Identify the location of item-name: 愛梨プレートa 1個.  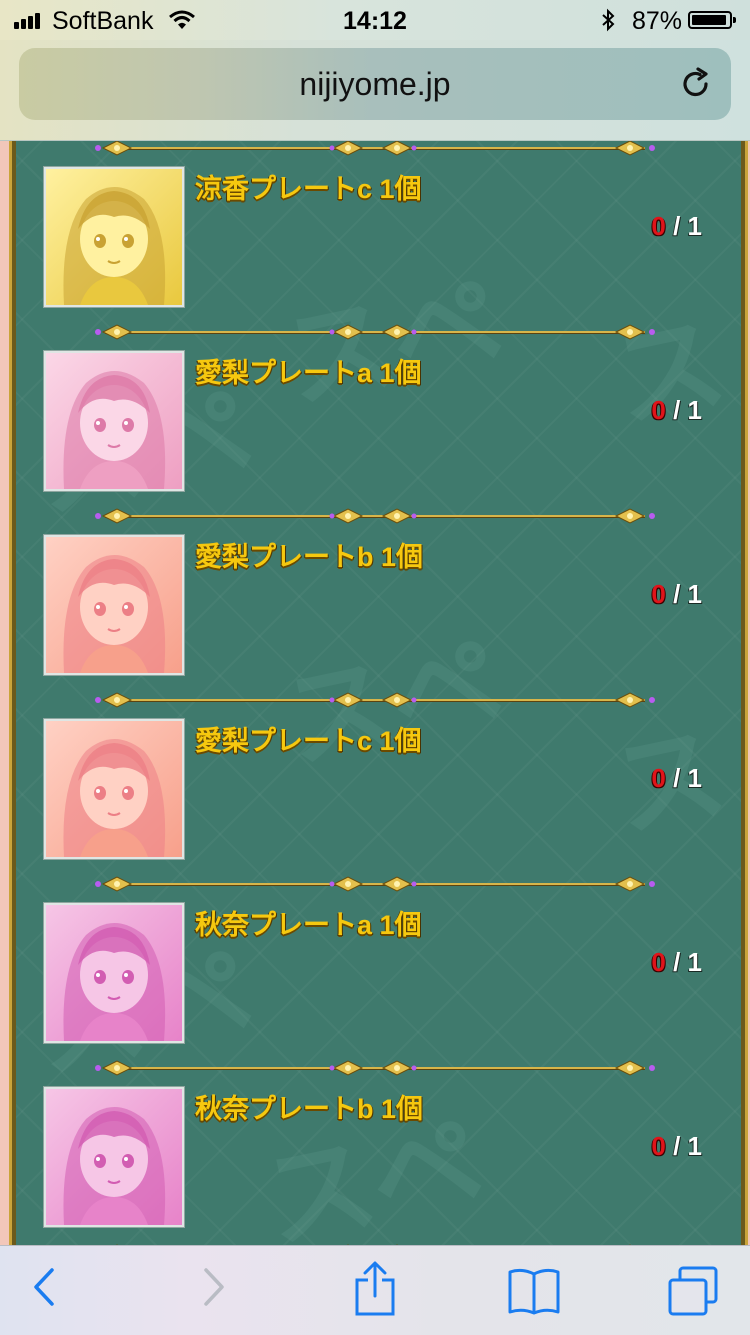
(308, 373).